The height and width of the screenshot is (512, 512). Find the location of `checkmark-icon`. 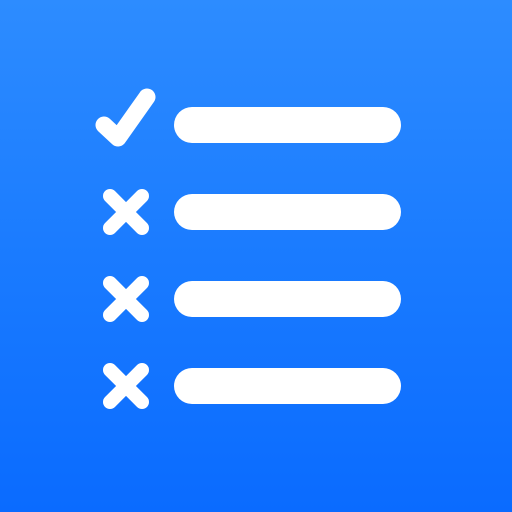

checkmark-icon is located at coordinates (125, 117).